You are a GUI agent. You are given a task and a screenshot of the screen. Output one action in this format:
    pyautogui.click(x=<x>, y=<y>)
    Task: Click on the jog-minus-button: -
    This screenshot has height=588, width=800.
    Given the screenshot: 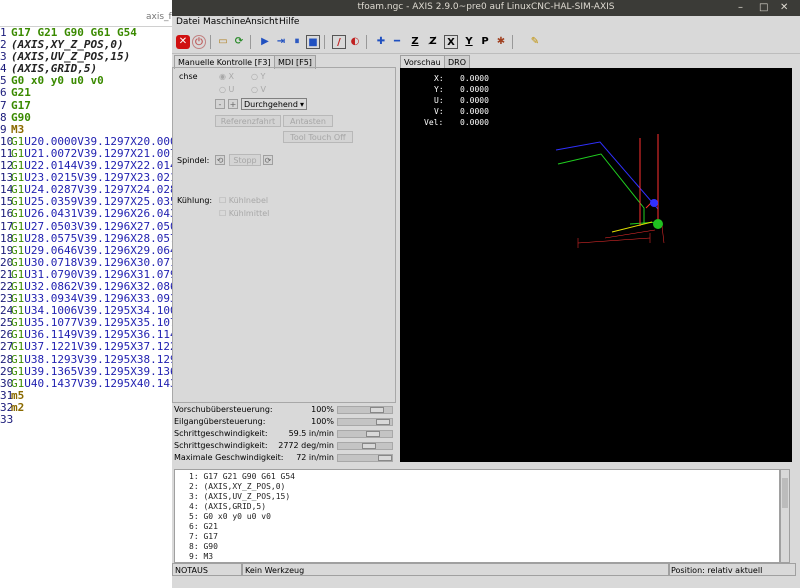 What is the action you would take?
    pyautogui.click(x=220, y=104)
    